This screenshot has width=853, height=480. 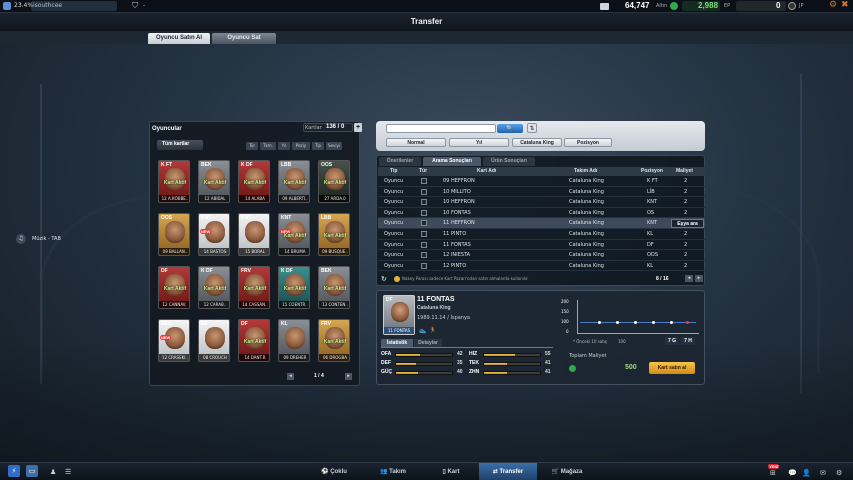 I want to click on row-type: Oyuncu, so click(x=394, y=234).